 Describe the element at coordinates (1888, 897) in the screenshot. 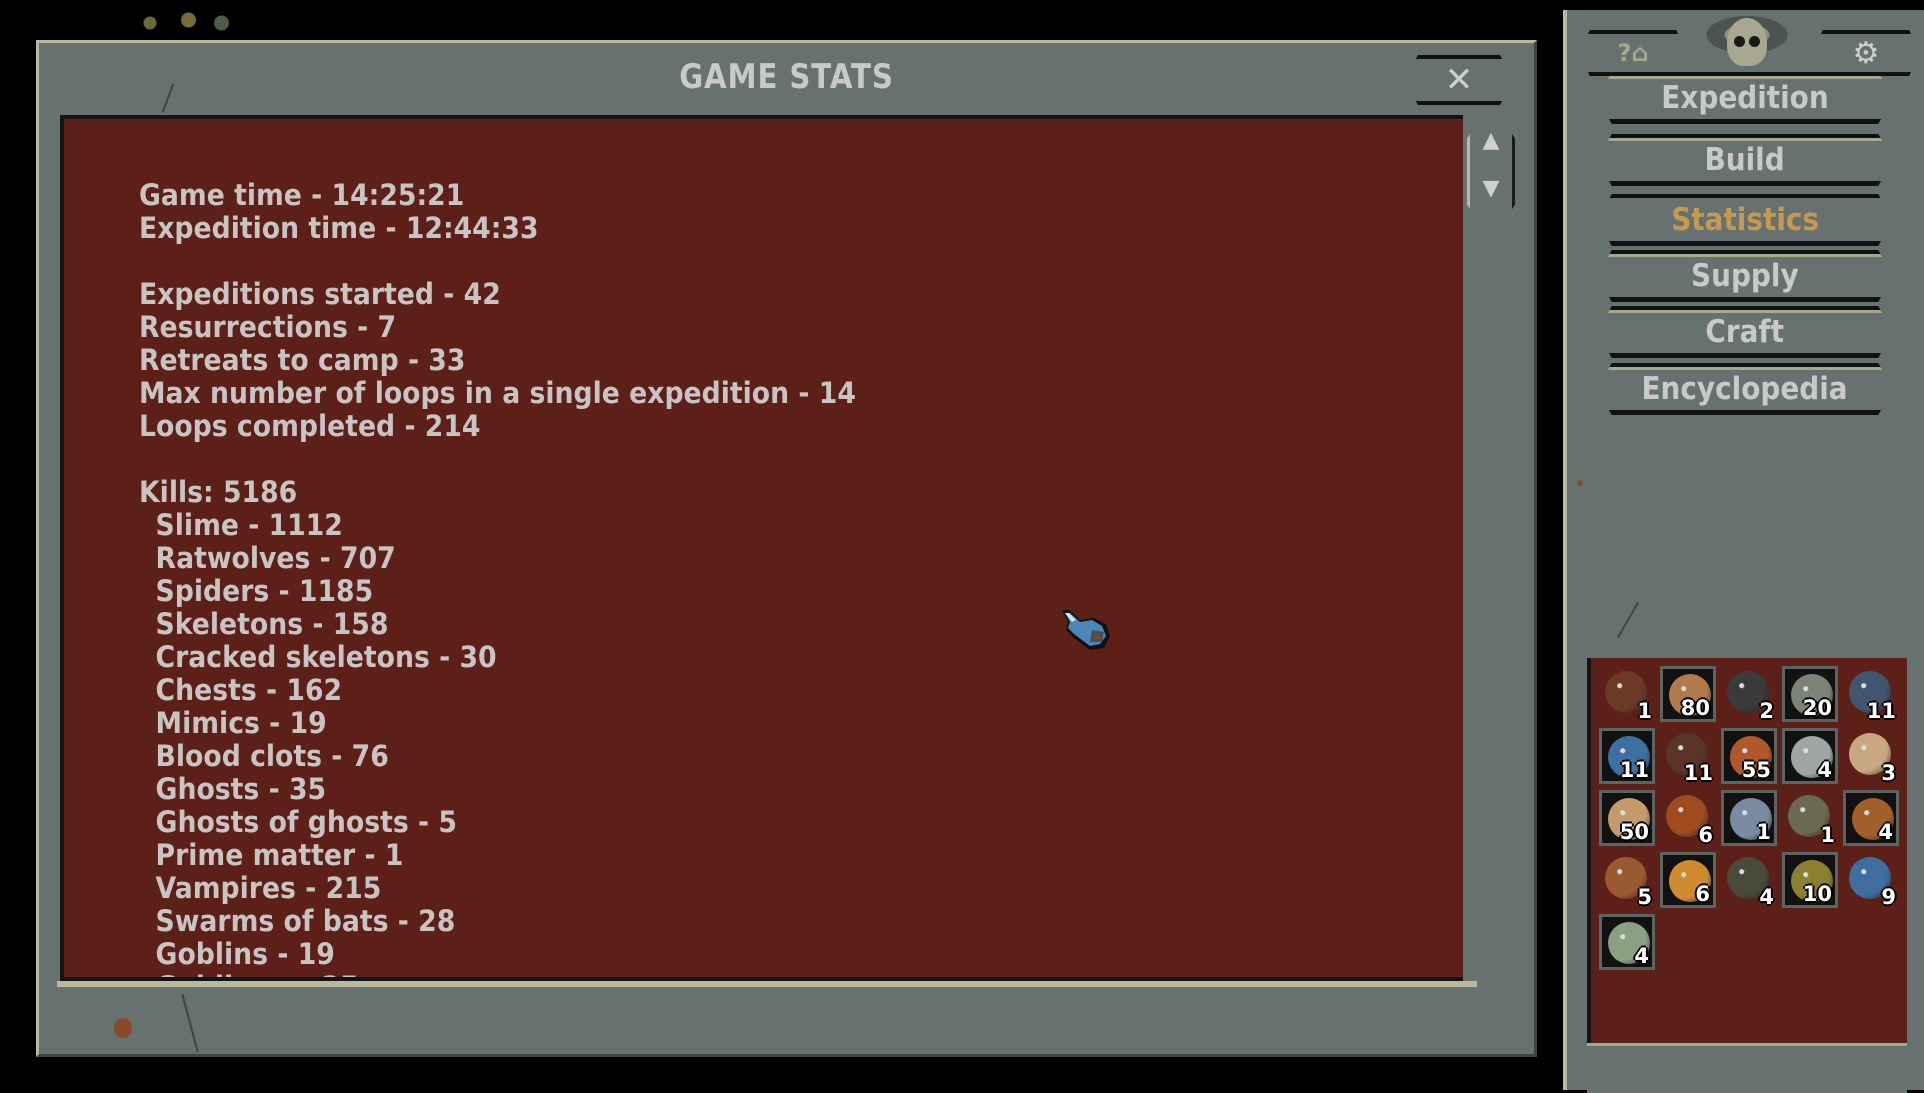

I see `item-count: 9` at that location.